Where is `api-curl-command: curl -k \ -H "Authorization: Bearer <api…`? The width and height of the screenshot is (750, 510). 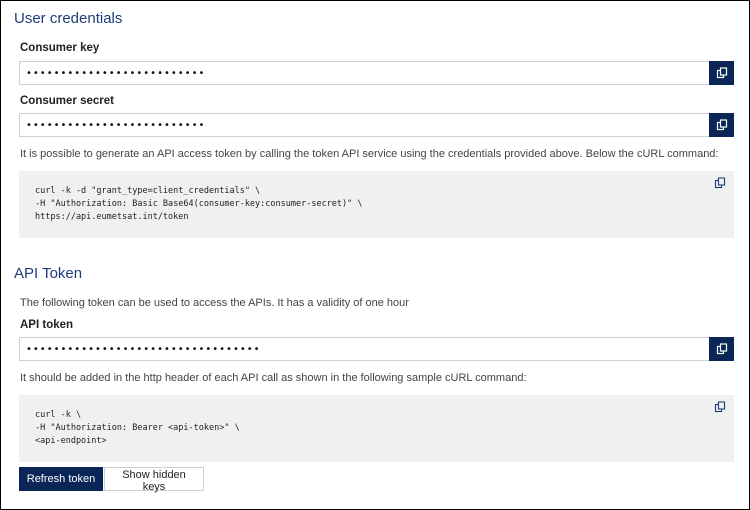 api-curl-command: curl -k \ -H "Authorization: Bearer <api… is located at coordinates (137, 428).